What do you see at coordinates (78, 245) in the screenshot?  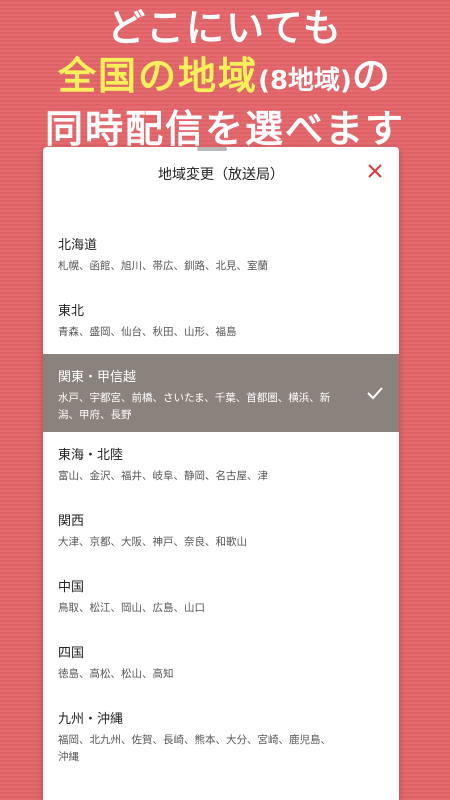 I see `region-name: 北海道` at bounding box center [78, 245].